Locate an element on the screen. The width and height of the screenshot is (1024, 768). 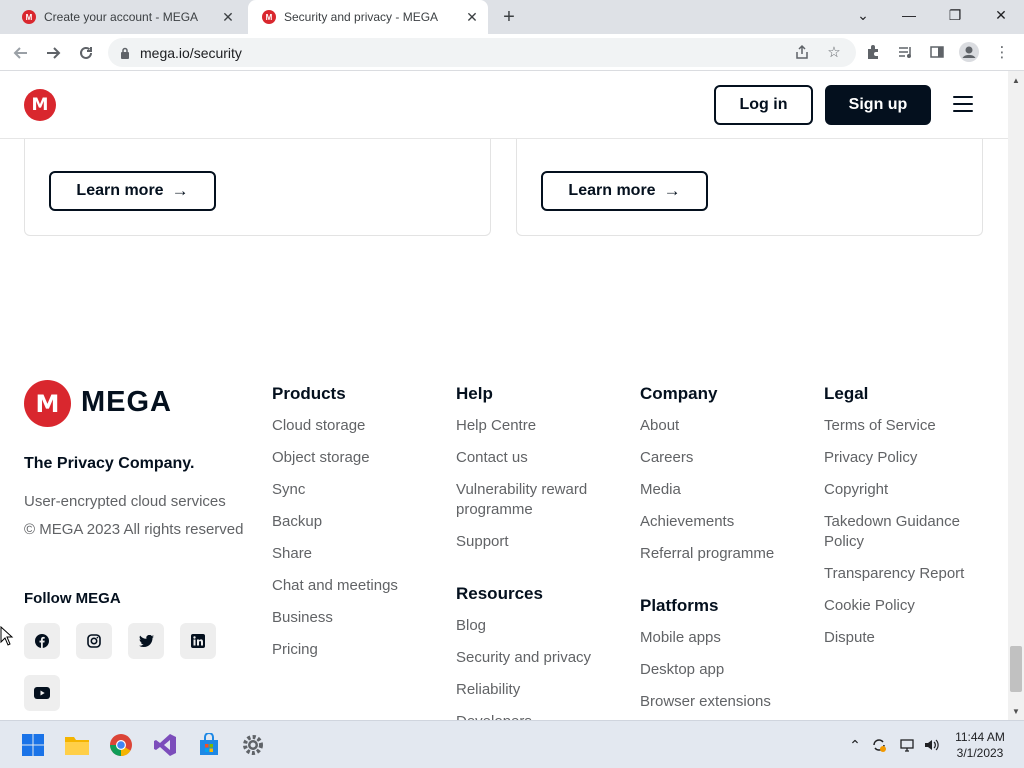
footer-link-about: About is located at coordinates (725, 426).